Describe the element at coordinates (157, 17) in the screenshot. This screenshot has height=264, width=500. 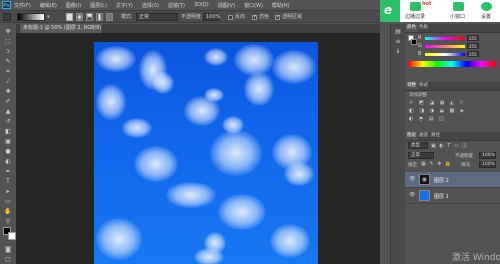
I see `mode-select: 正常` at that location.